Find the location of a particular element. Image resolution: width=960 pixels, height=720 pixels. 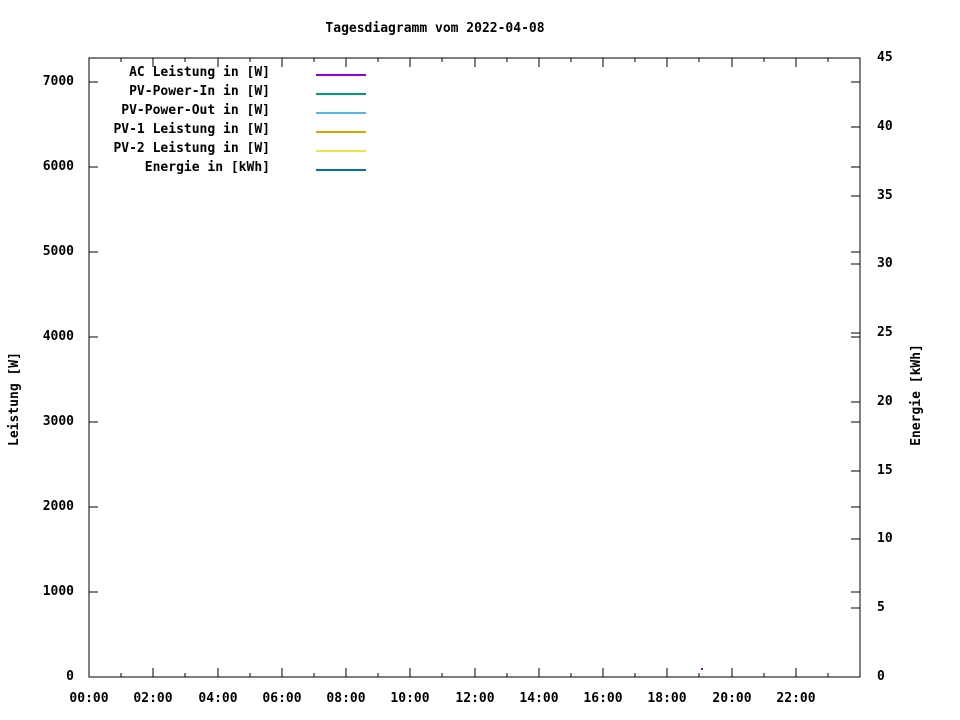

y-left-tick-label: 2000 is located at coordinates (58, 506).